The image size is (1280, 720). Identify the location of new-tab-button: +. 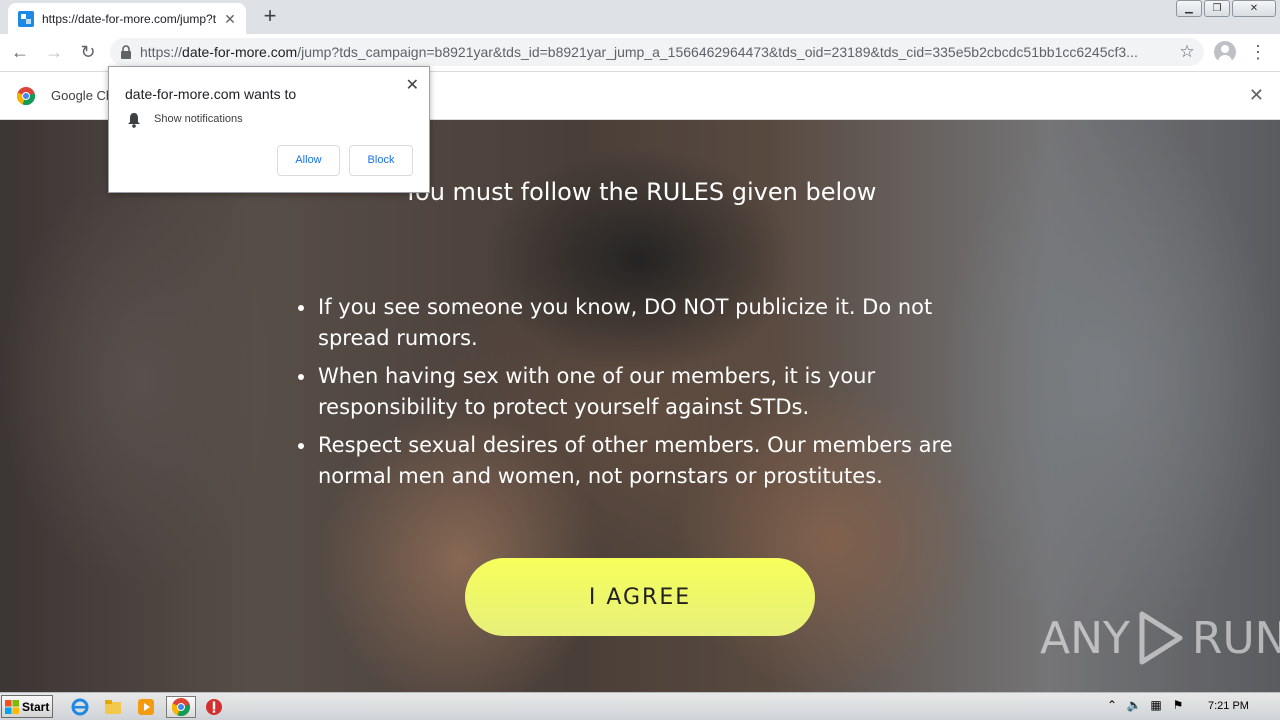
(270, 17).